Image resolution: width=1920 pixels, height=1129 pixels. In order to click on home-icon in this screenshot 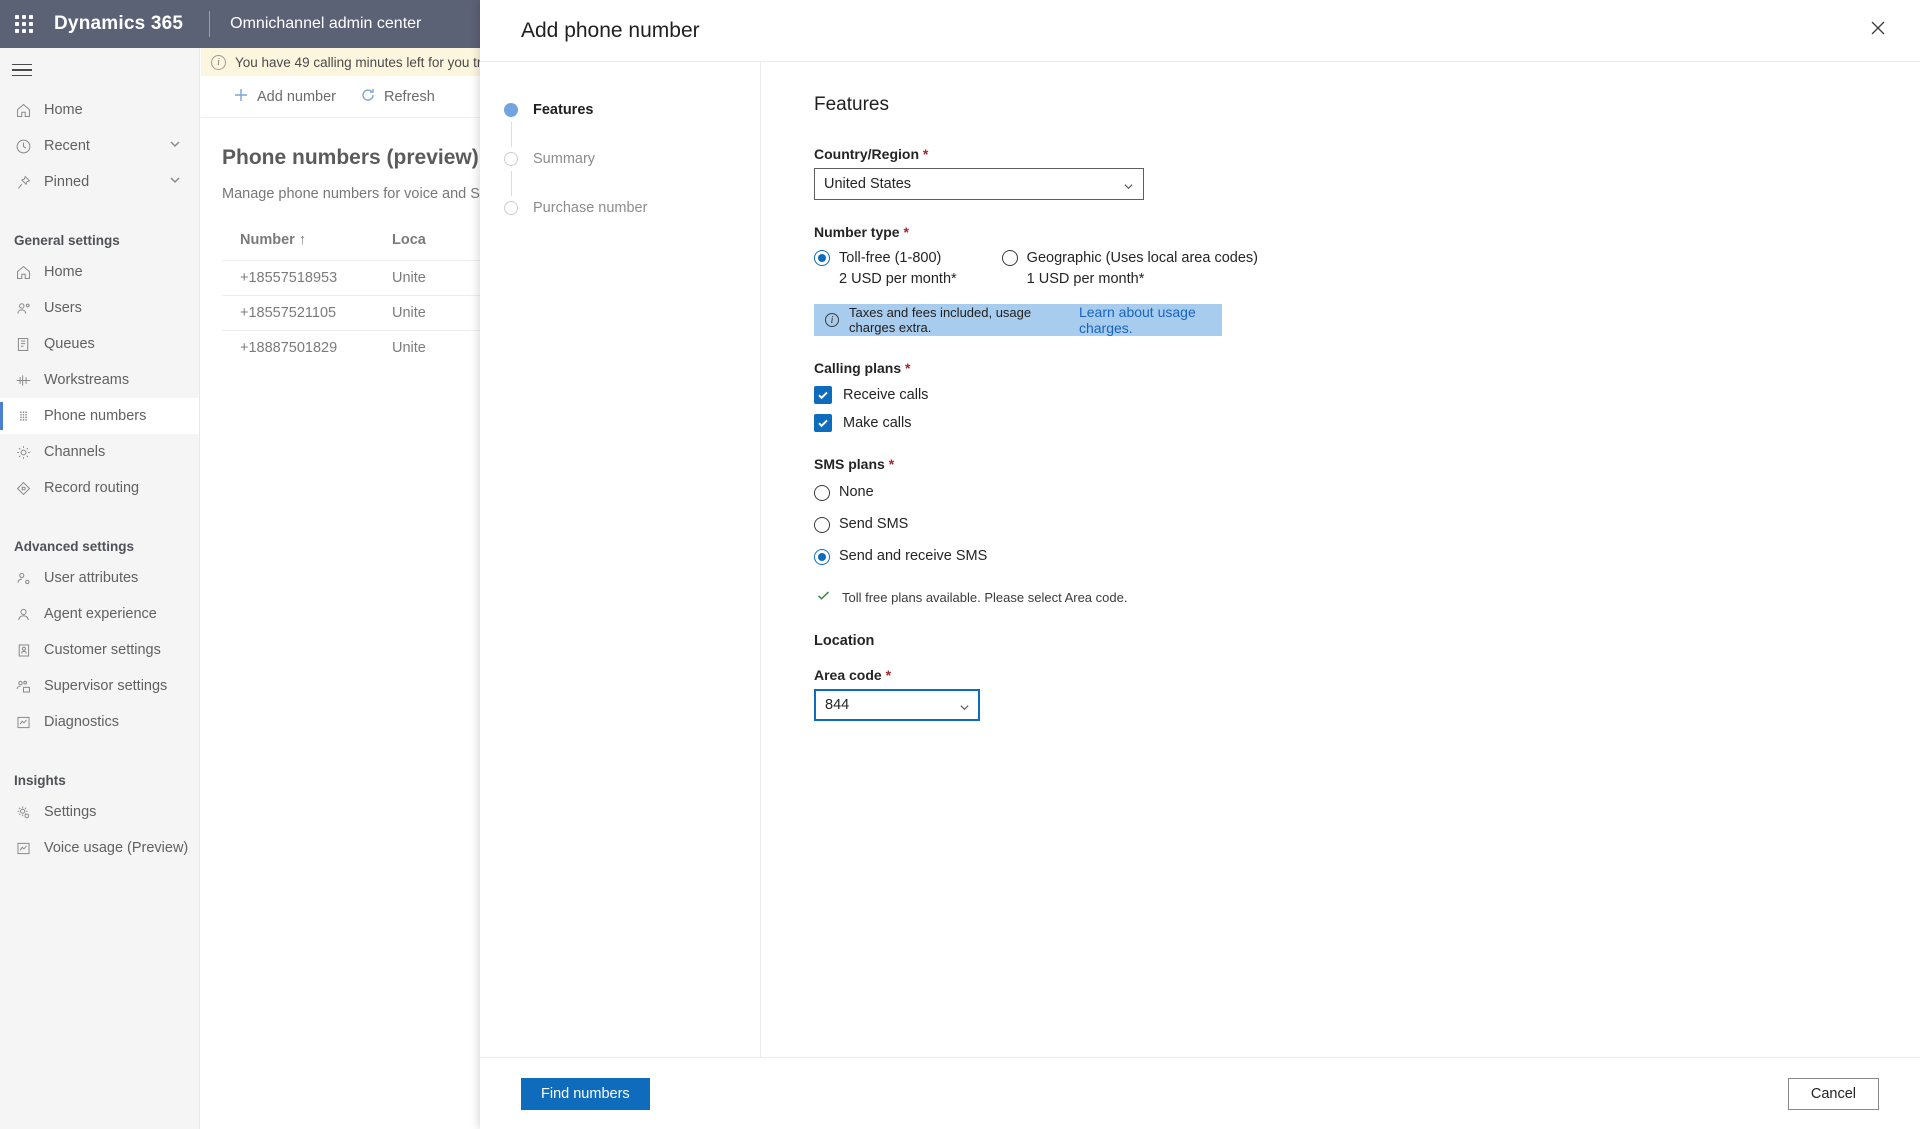, I will do `click(23, 110)`.